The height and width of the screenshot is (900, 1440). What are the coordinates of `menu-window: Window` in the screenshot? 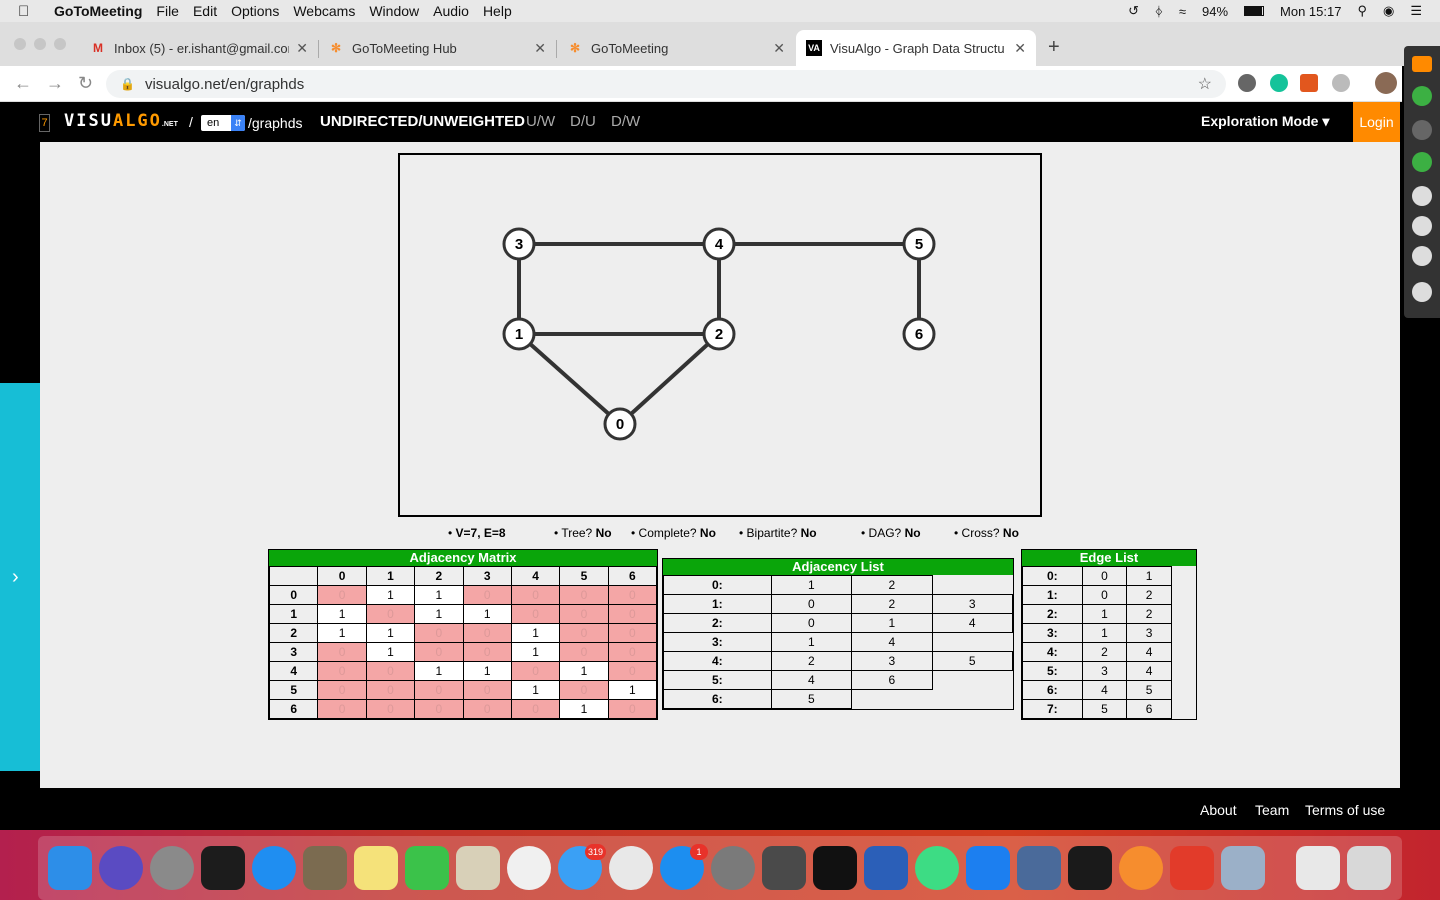 It's located at (394, 11).